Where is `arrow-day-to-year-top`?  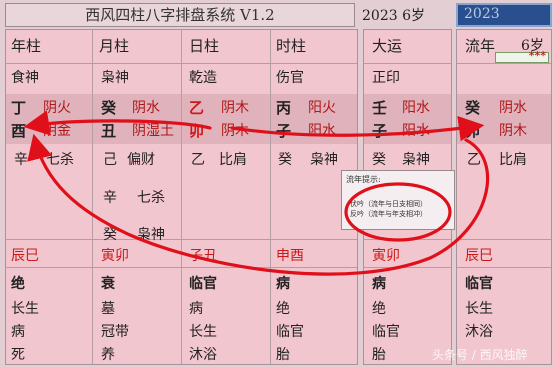 arrow-day-to-year-top is located at coordinates (117, 123).